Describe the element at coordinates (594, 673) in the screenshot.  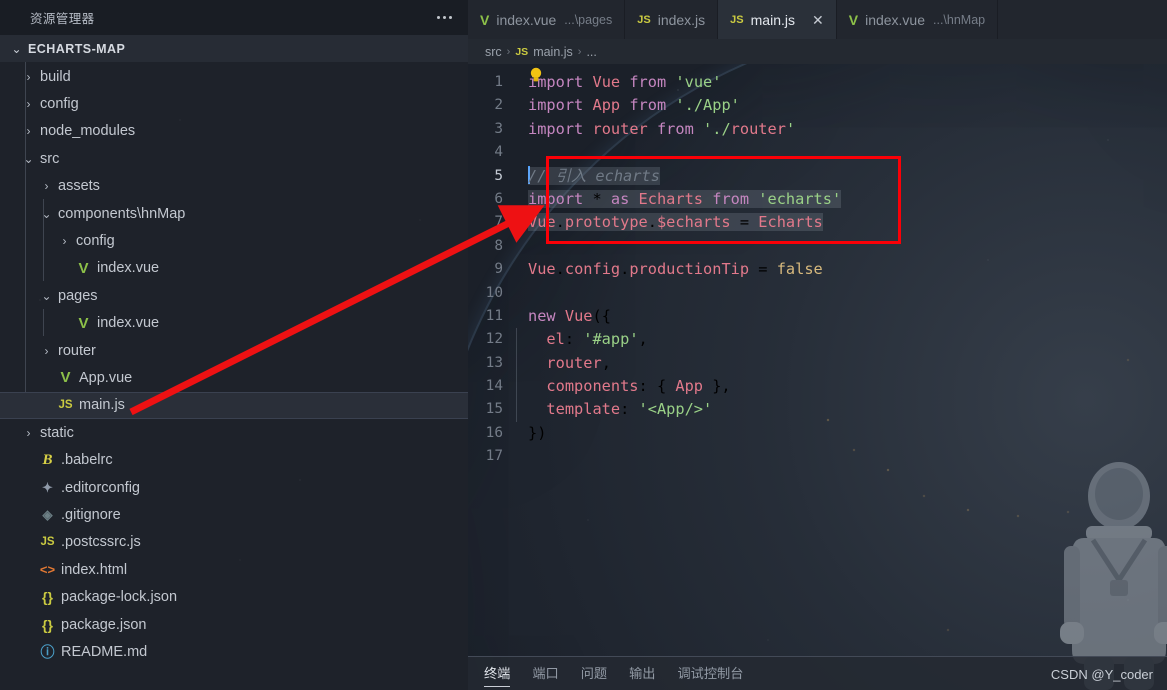
I see `panel-tab-2: 问题` at that location.